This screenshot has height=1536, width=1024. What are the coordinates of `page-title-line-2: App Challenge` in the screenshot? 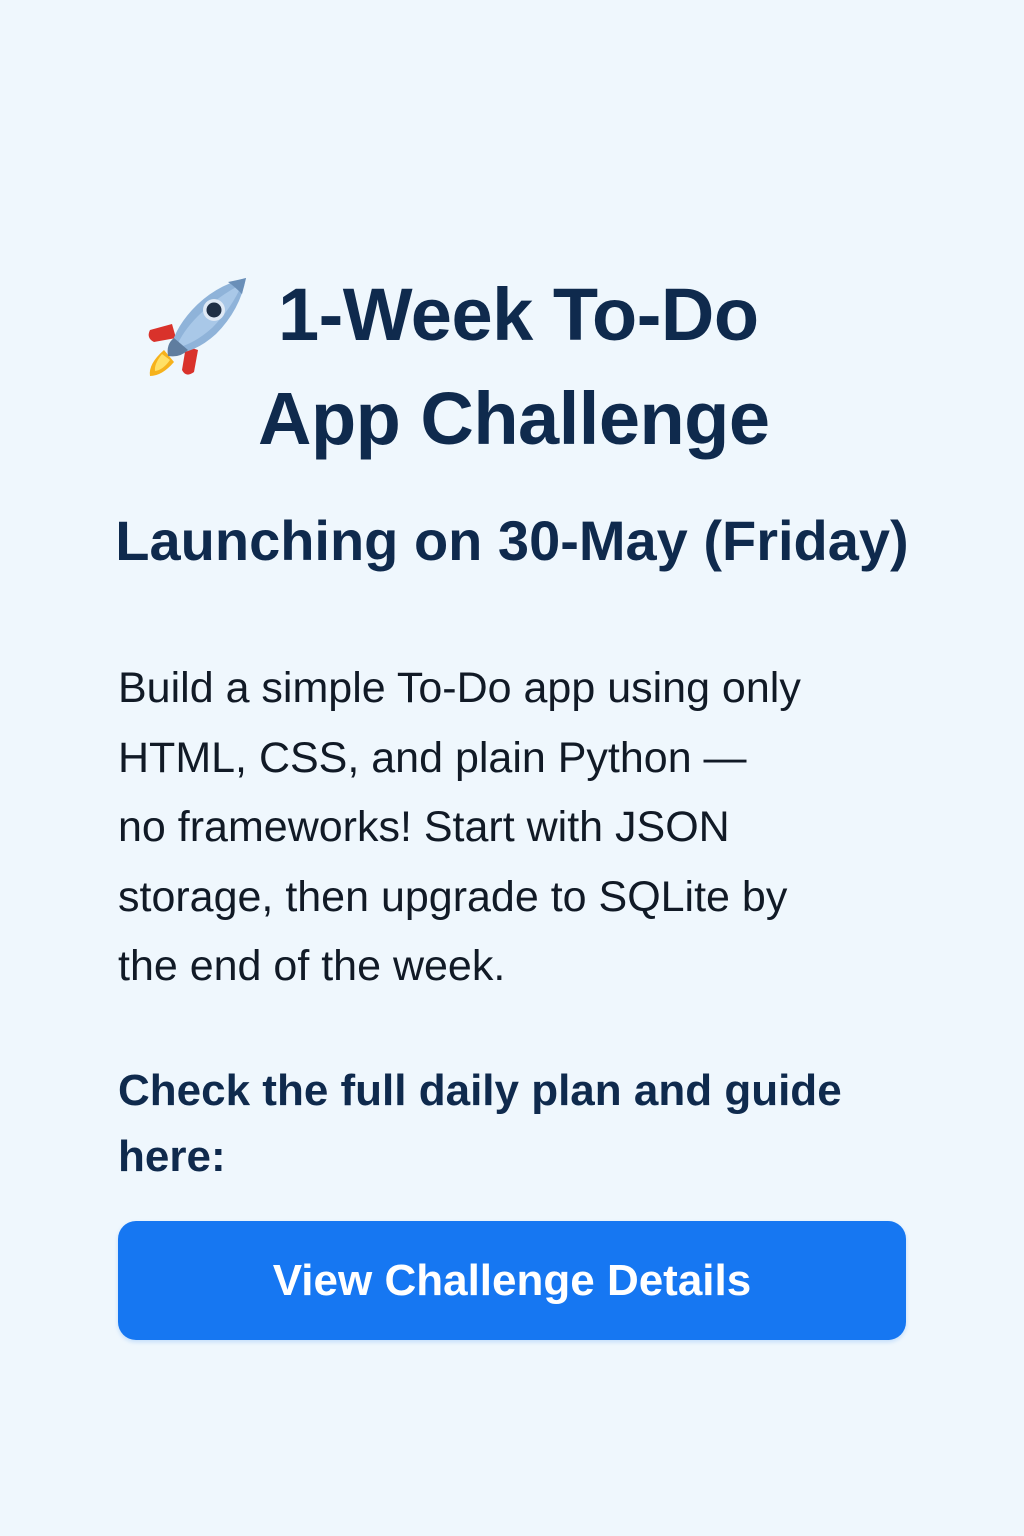 It's located at (514, 418).